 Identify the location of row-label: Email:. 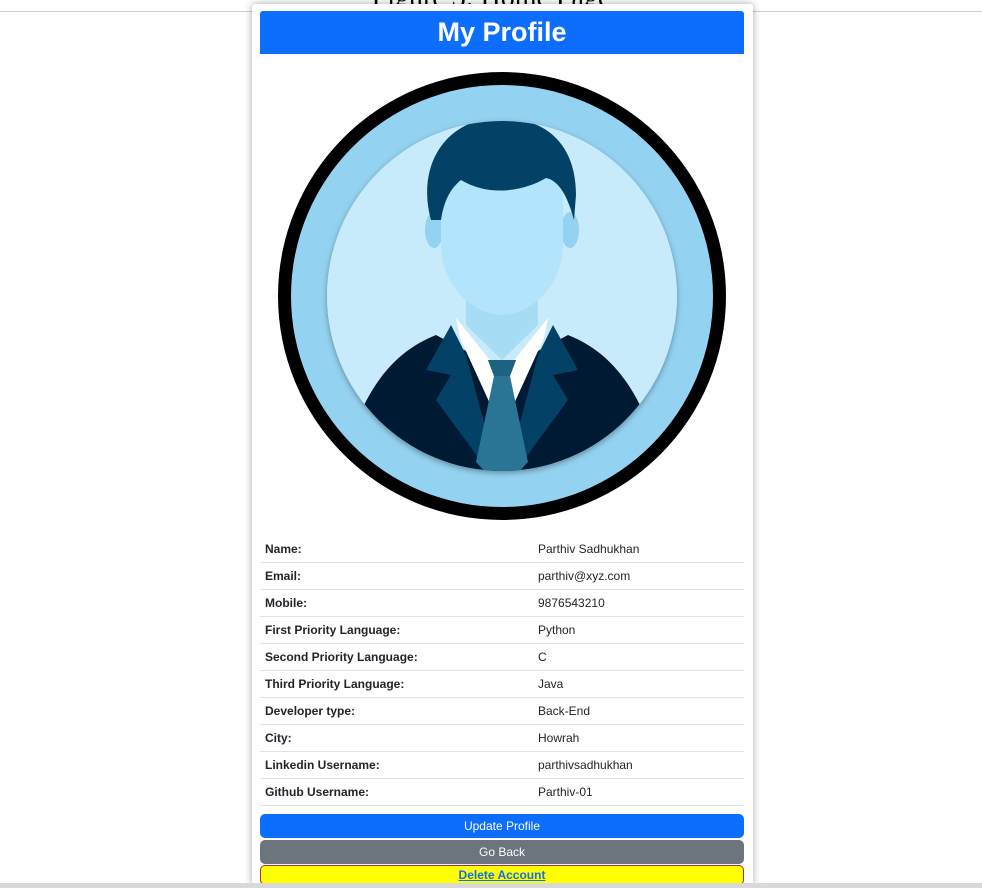
(396, 576).